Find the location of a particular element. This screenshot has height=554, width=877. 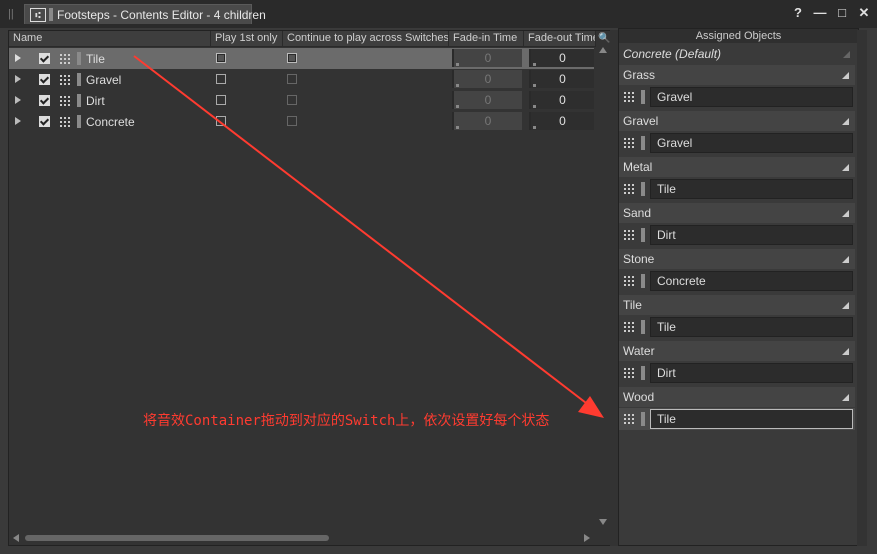

switch-label: Tile is located at coordinates (632, 305).